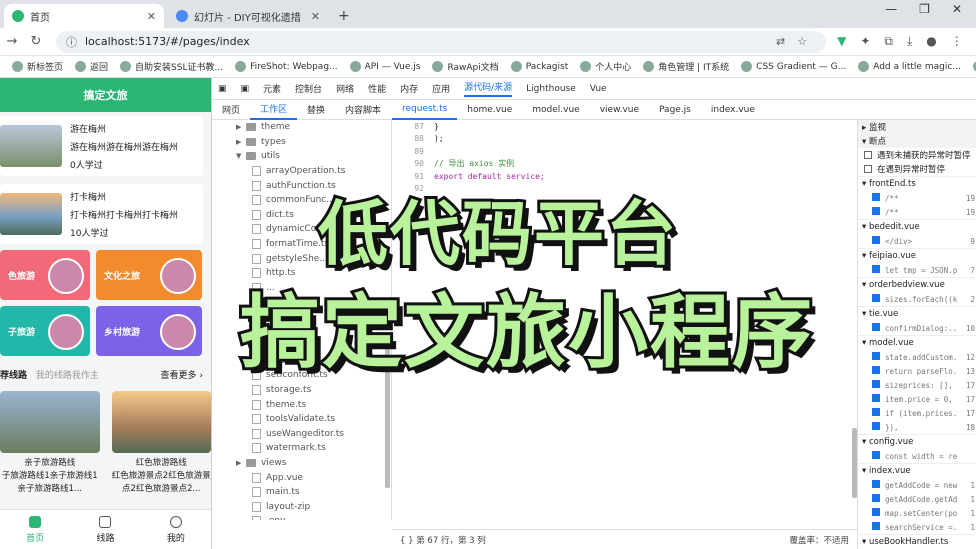 The image size is (976, 549). Describe the element at coordinates (301, 477) in the screenshot. I see `tree-item: App.vue` at that location.